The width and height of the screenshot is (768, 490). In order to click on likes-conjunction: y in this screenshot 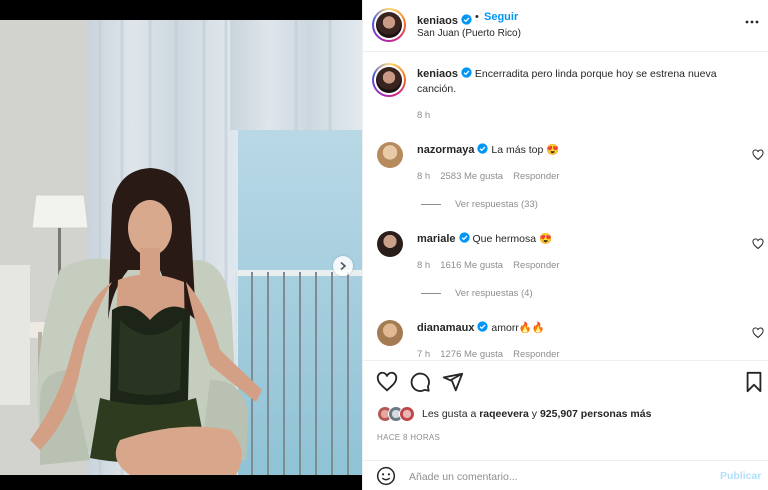, I will do `click(534, 414)`.